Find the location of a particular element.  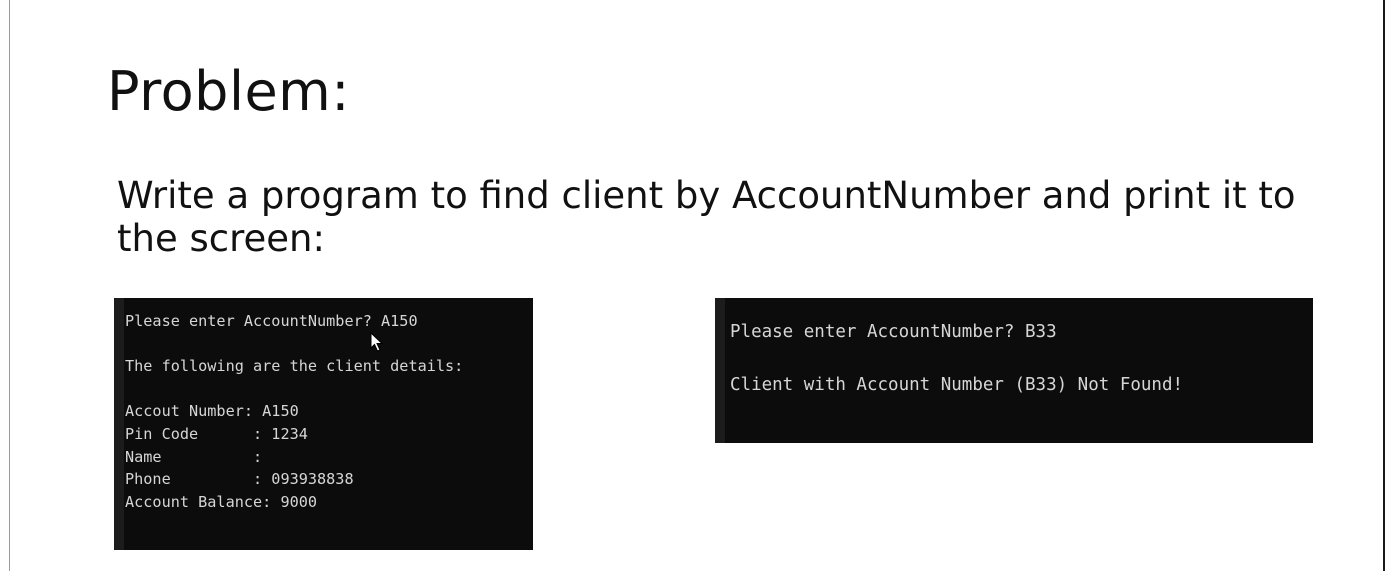

slide-title: Problem: is located at coordinates (228, 91).